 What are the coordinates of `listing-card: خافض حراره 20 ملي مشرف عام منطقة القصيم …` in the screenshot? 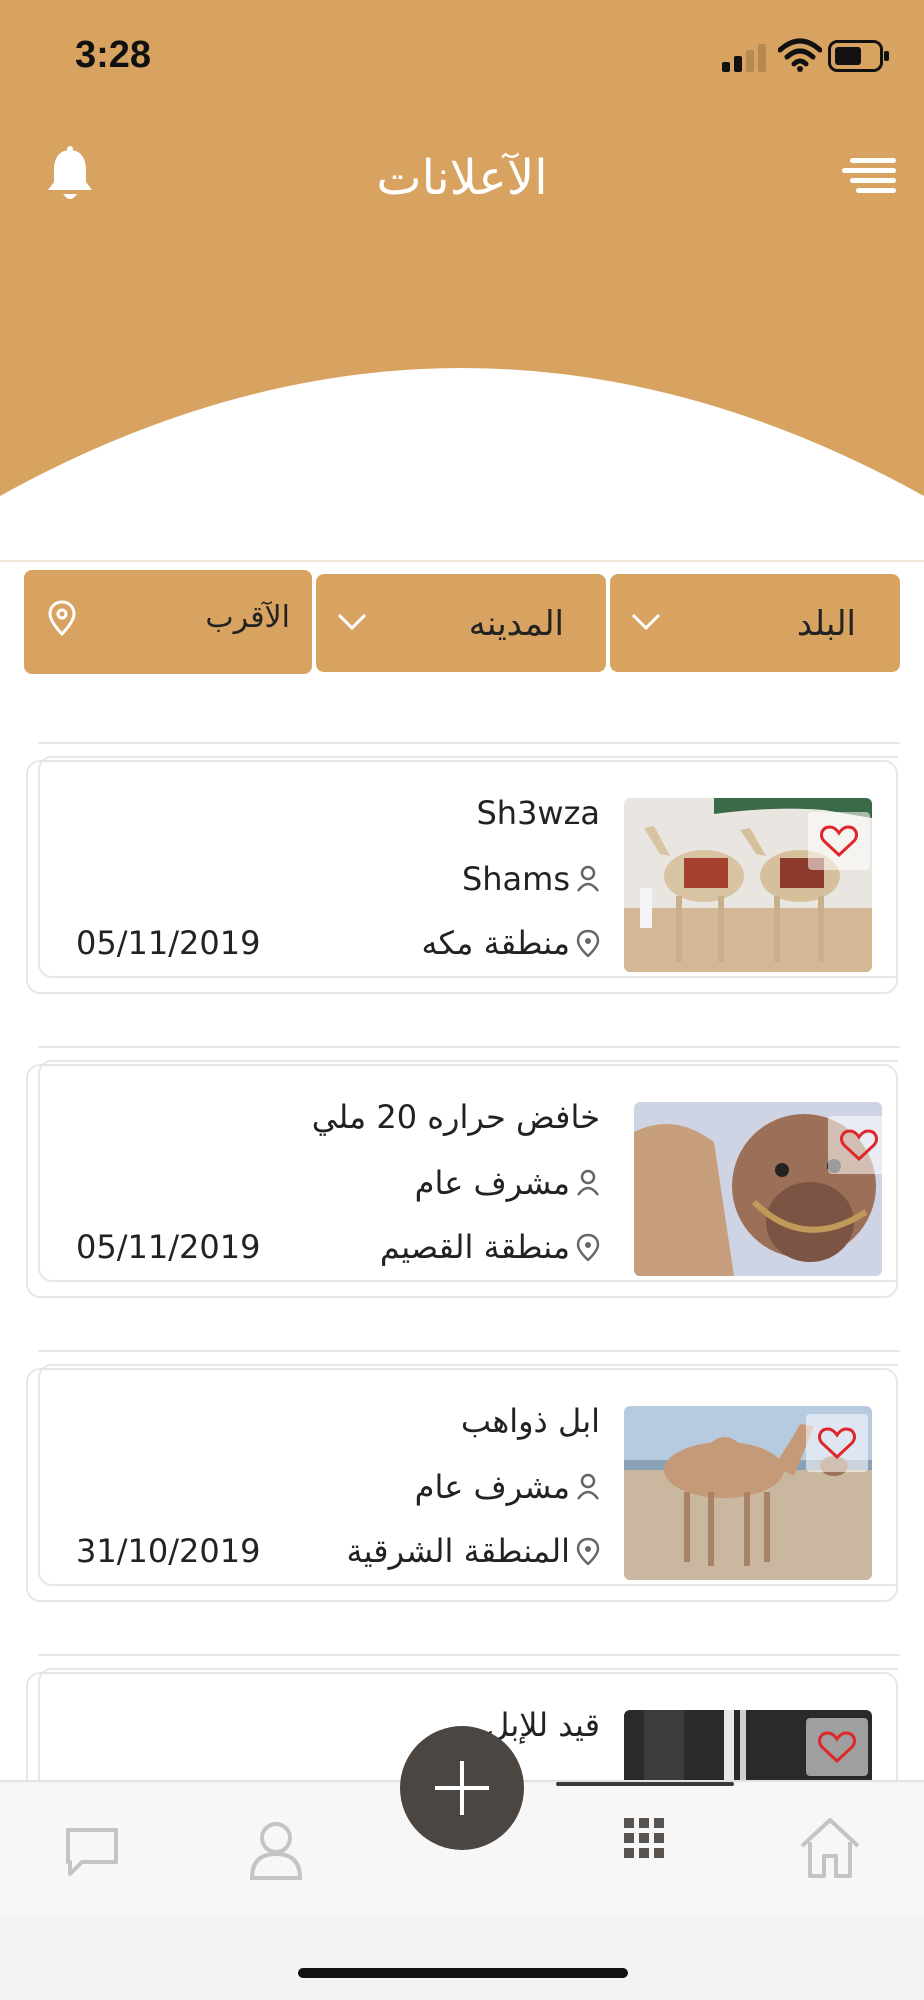 It's located at (463, 1172).